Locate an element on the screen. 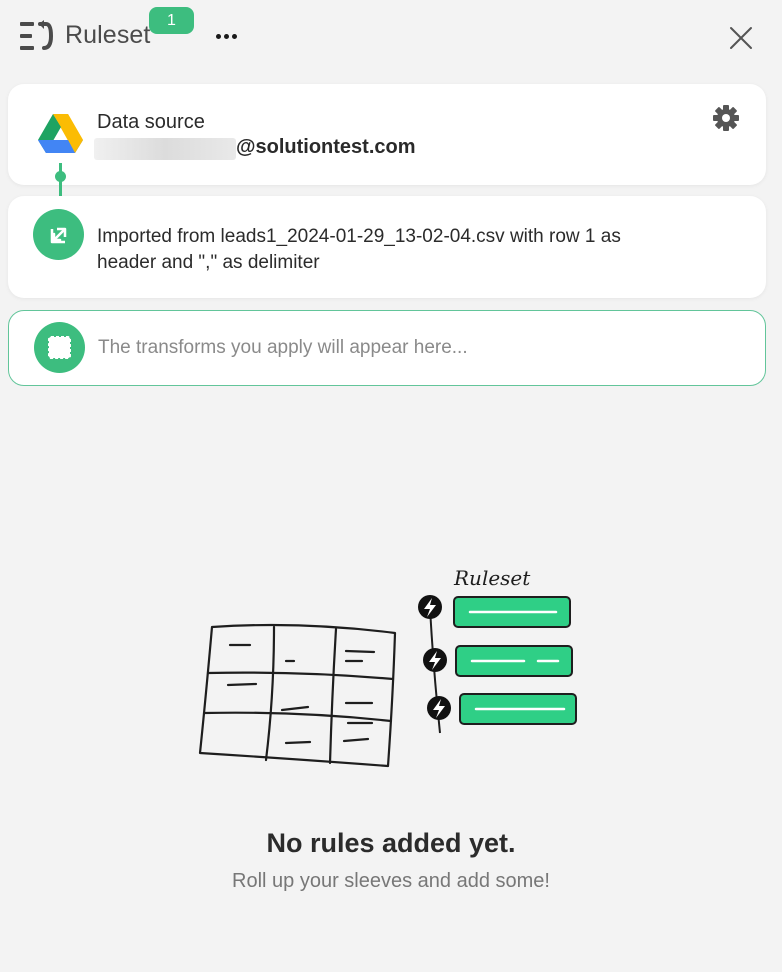  step-connector-dot is located at coordinates (60, 176).